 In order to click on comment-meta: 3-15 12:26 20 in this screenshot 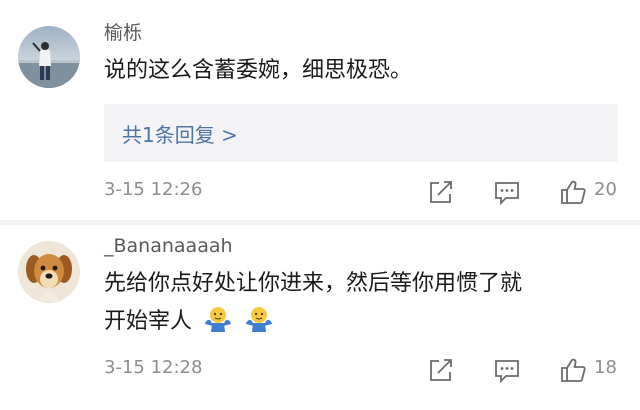, I will do `click(372, 192)`.